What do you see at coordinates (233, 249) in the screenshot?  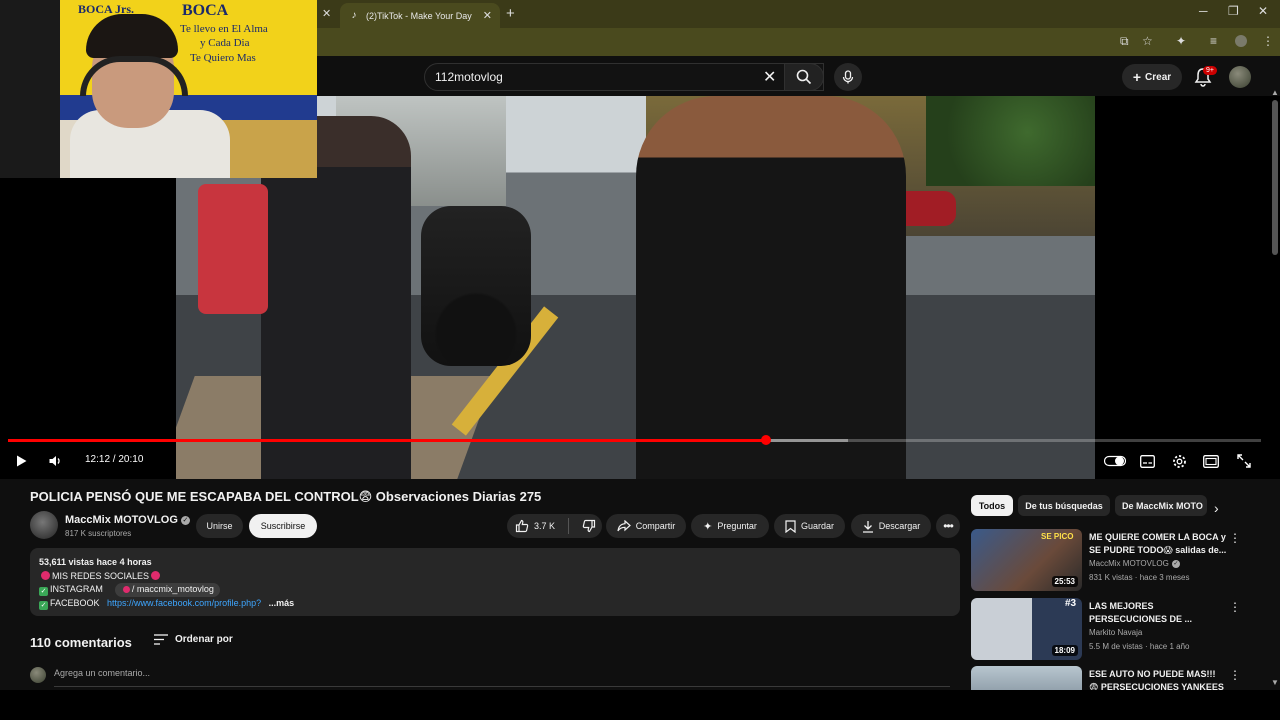 I see `video-delivery-bag` at bounding box center [233, 249].